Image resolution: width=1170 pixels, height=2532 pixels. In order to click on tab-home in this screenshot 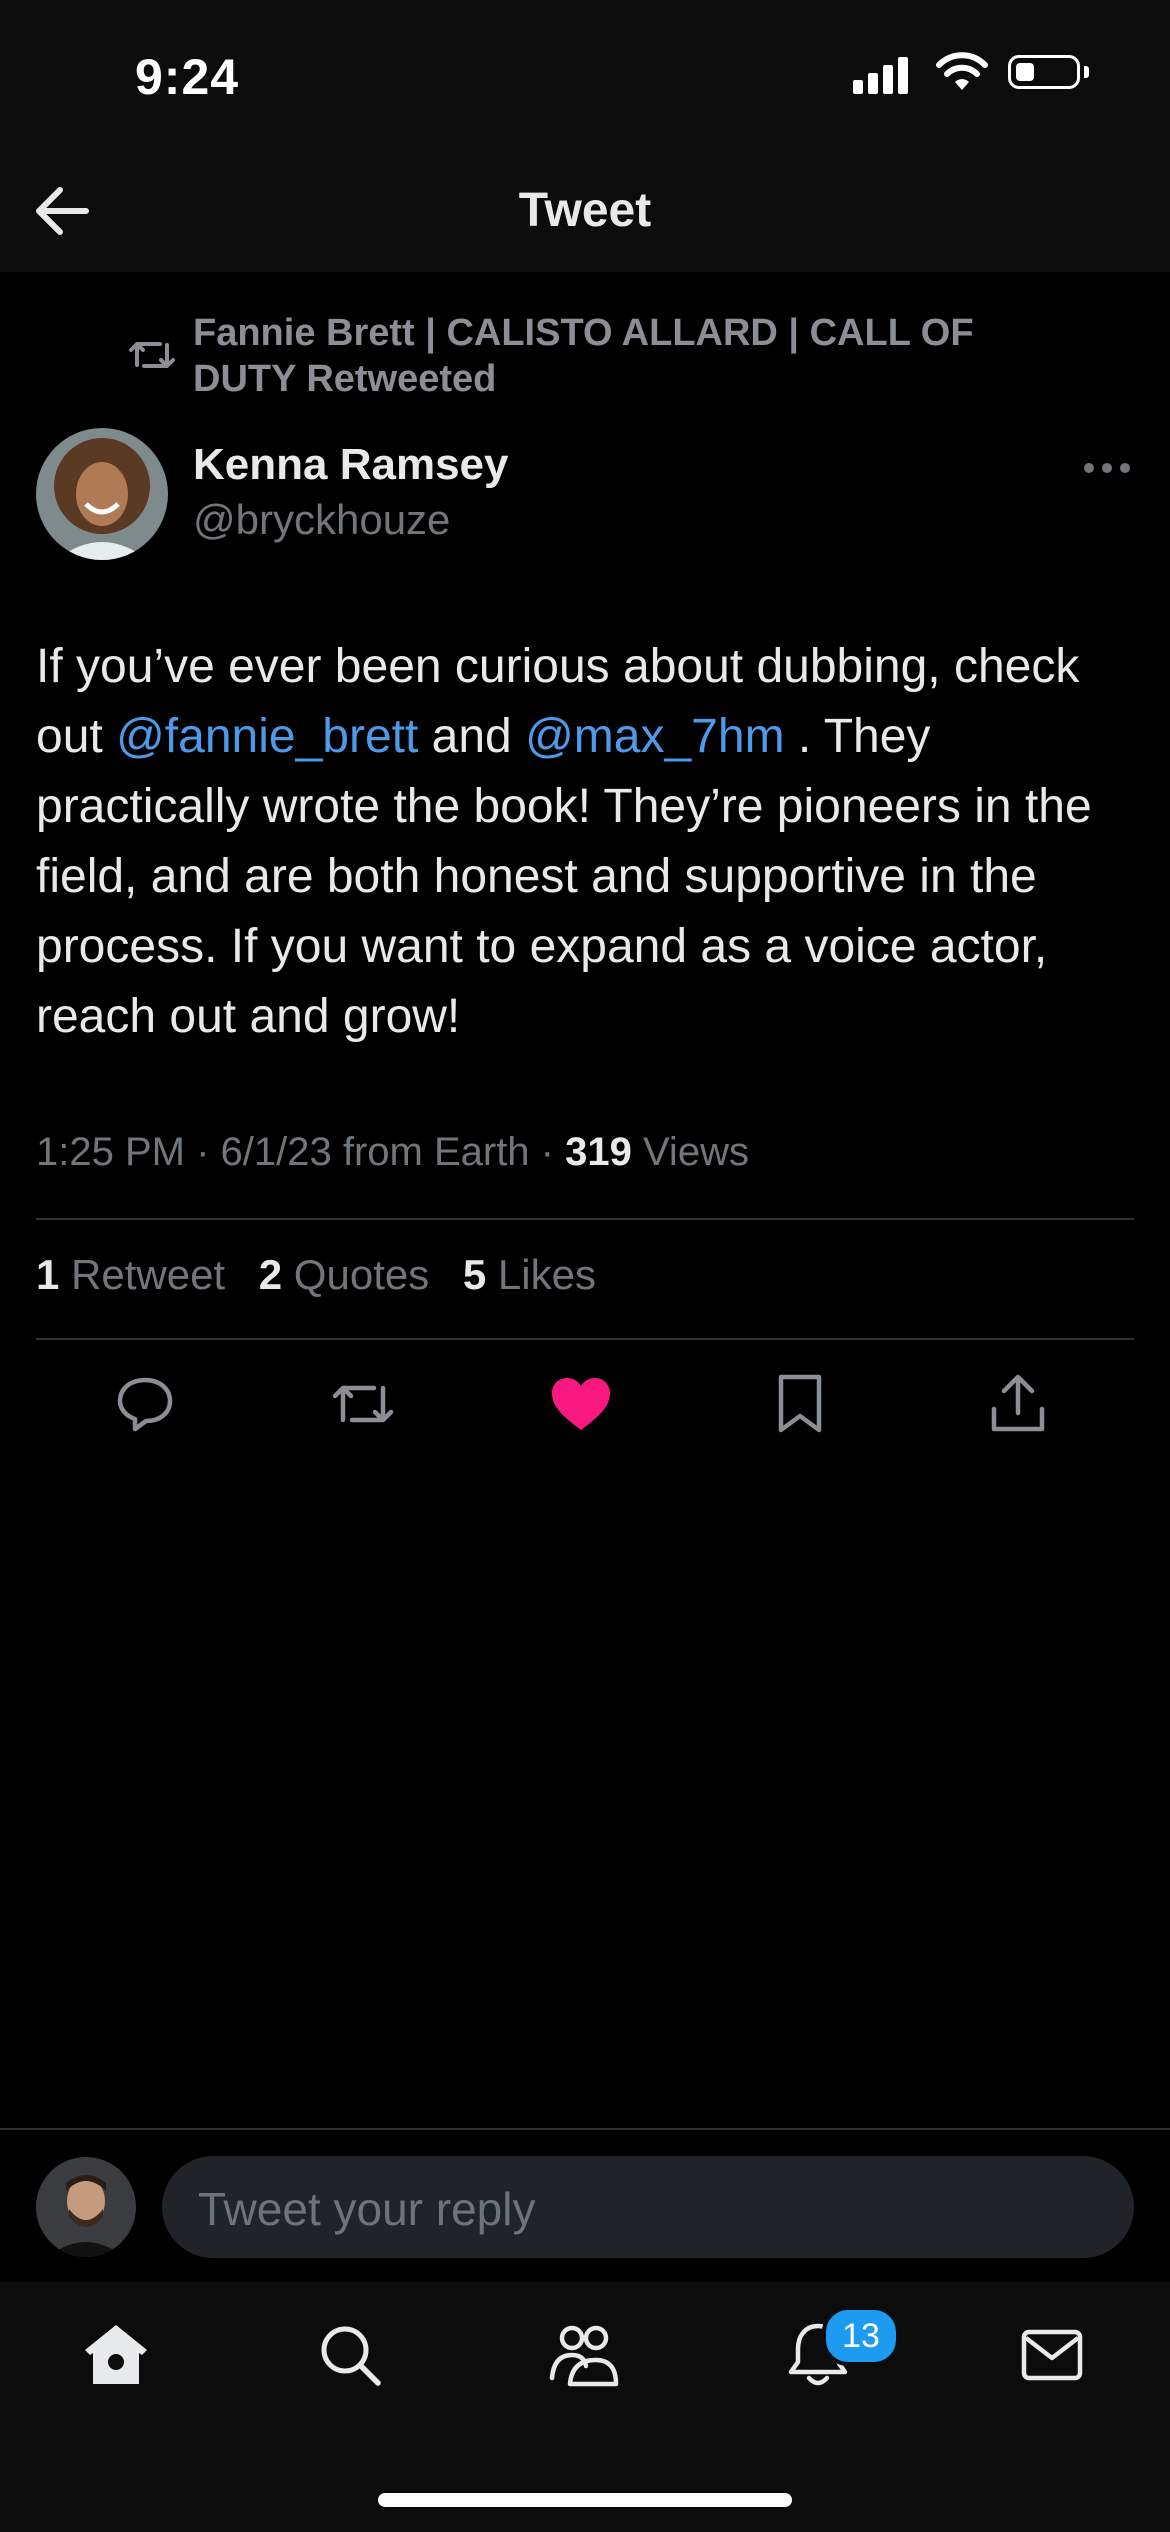, I will do `click(116, 2355)`.